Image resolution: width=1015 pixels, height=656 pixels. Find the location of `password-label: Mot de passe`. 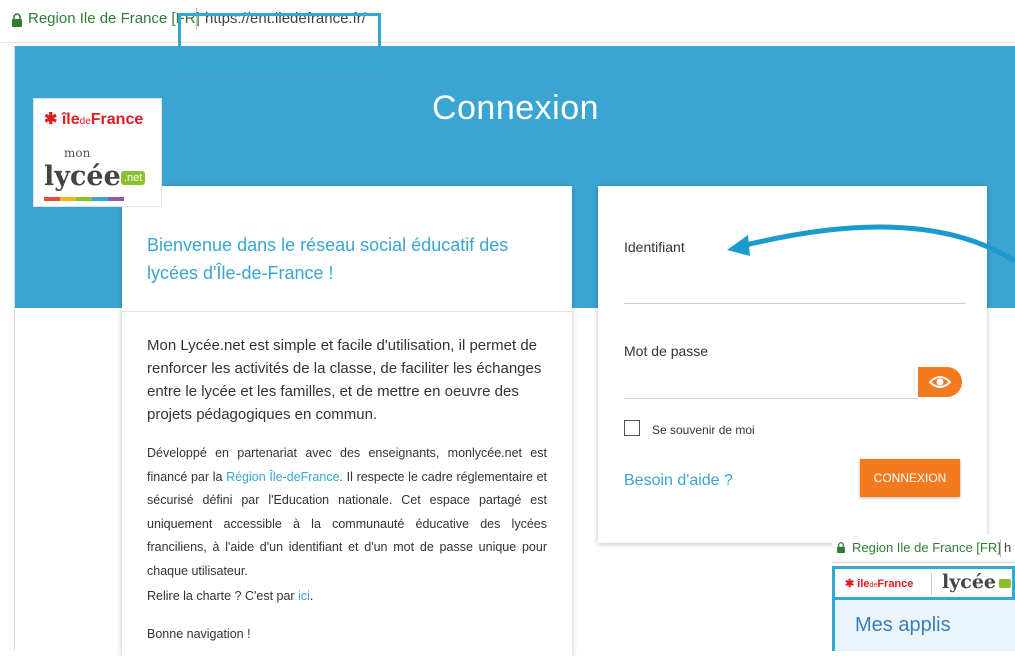

password-label: Mot de passe is located at coordinates (666, 351).